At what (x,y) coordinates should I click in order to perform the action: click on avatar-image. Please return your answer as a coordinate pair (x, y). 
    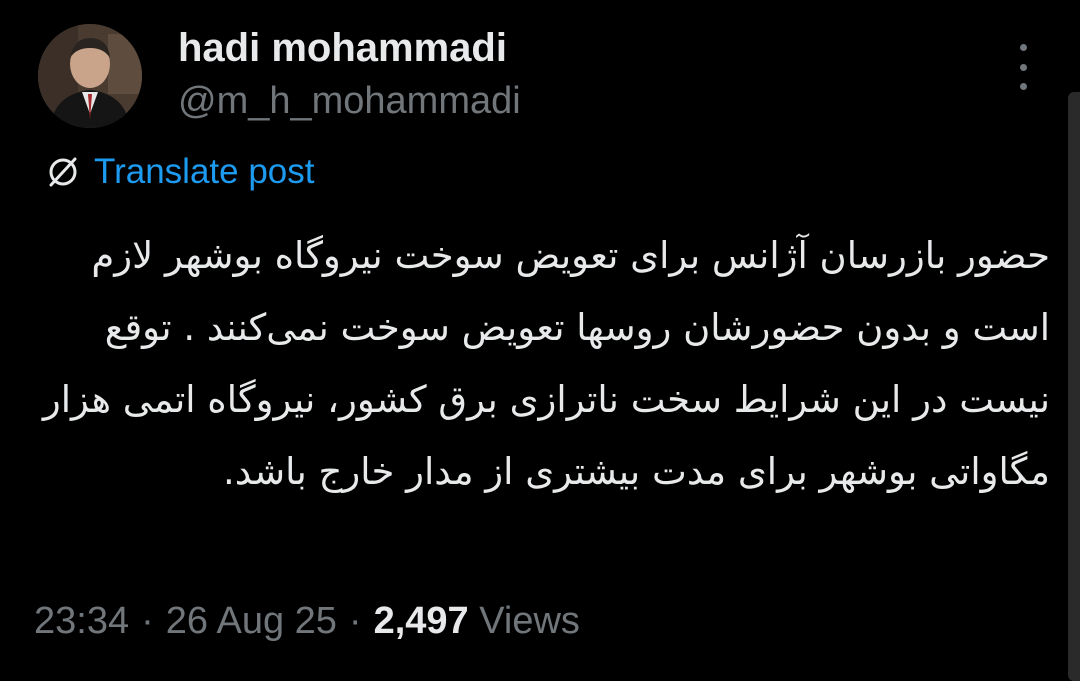
    Looking at the image, I should click on (90, 76).